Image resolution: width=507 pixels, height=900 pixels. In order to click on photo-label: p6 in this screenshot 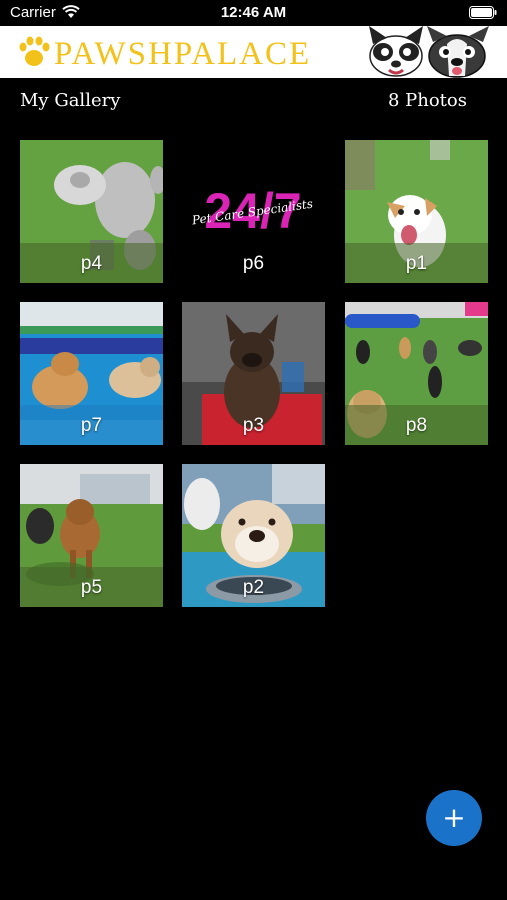, I will do `click(253, 263)`.